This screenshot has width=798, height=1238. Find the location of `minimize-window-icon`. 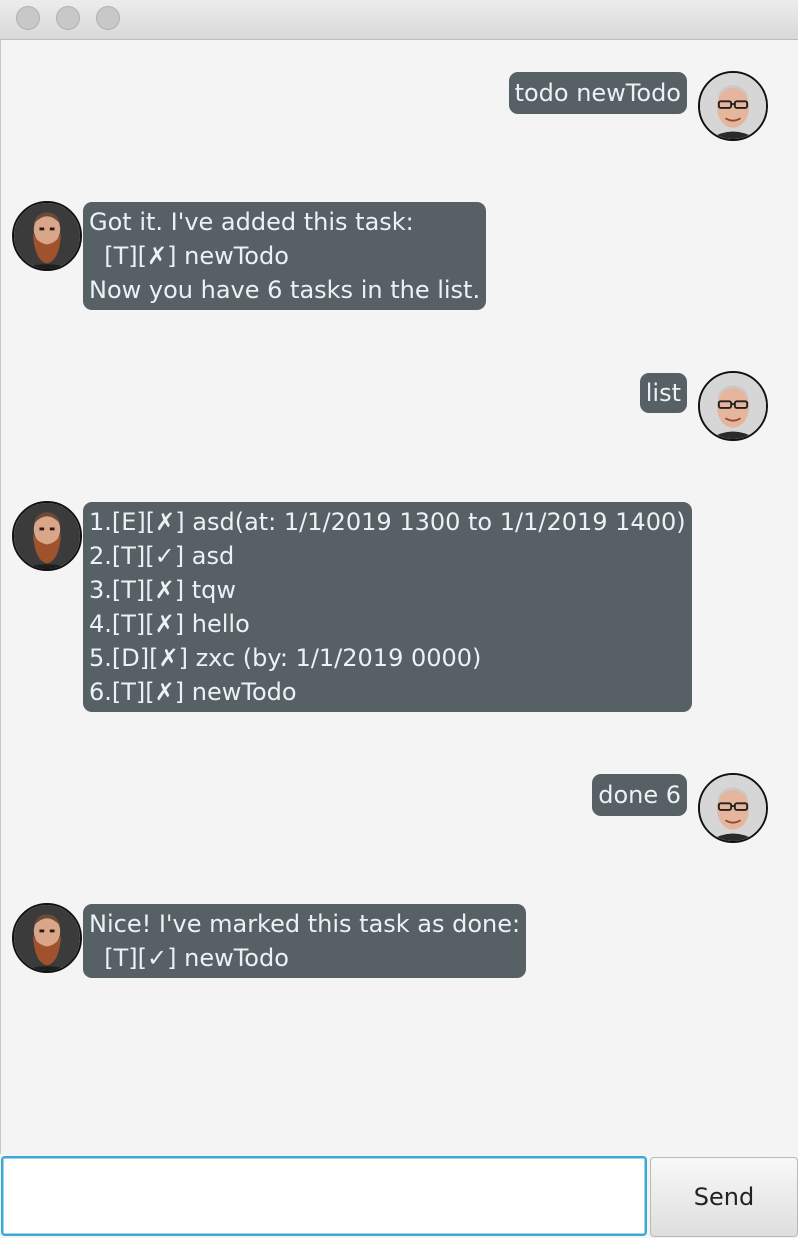

minimize-window-icon is located at coordinates (68, 18).